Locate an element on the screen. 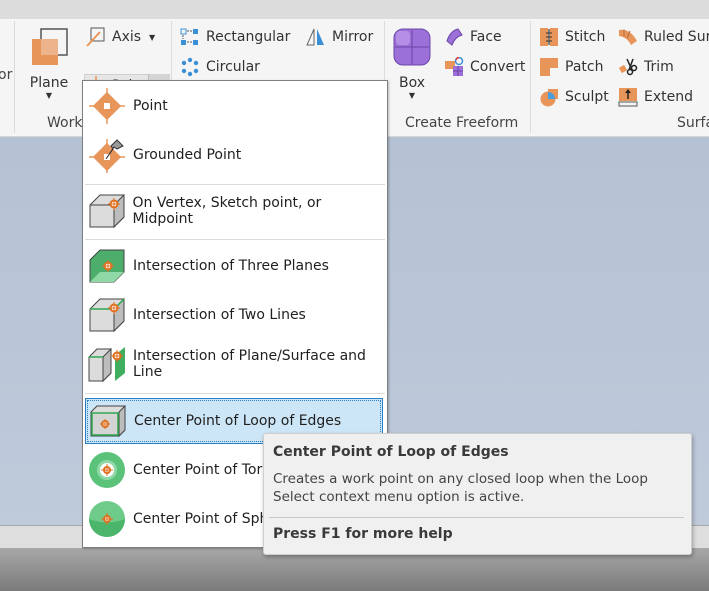  convert-icon is located at coordinates (454, 67).